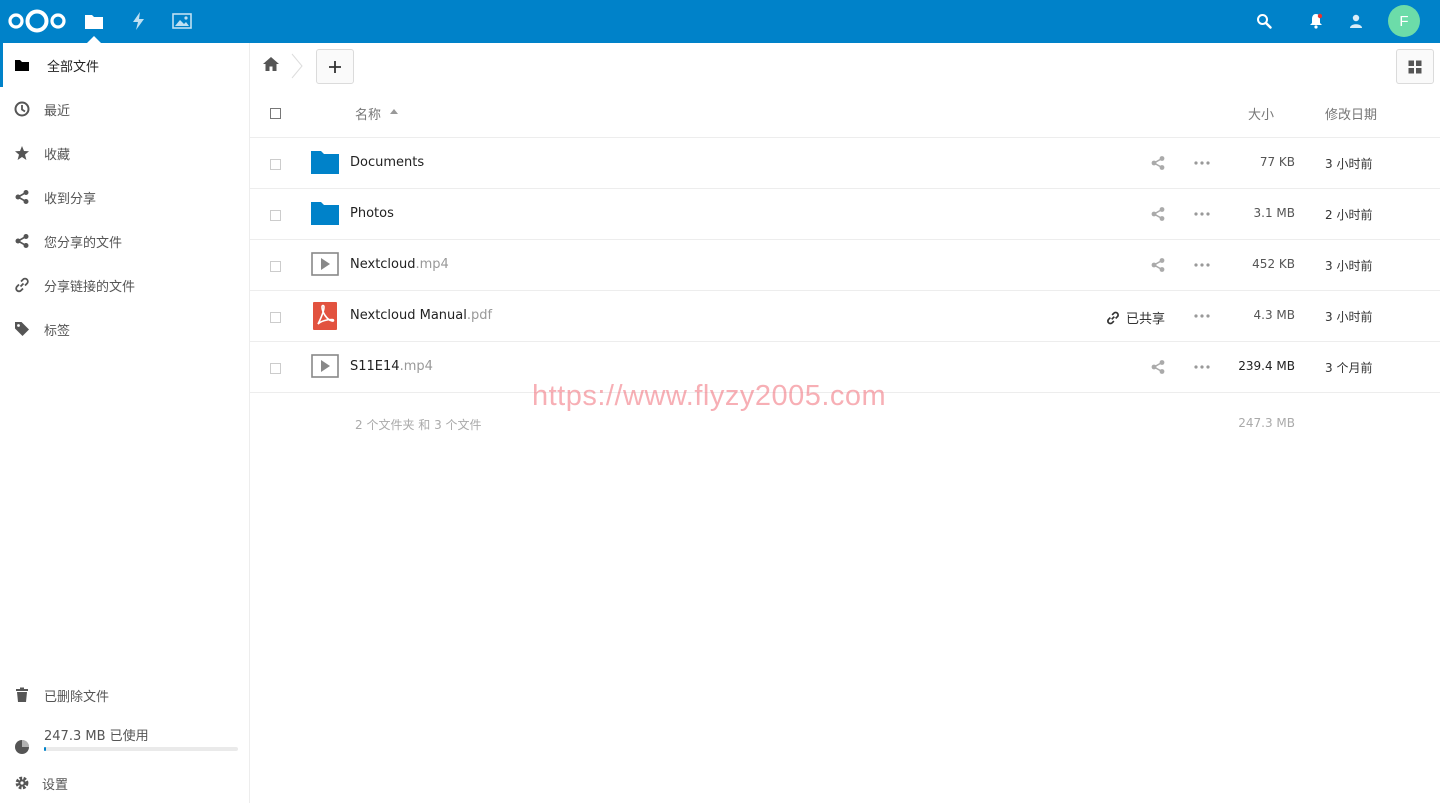  Describe the element at coordinates (124, 109) in the screenshot. I see `sidebar-item-recent: 最近` at that location.